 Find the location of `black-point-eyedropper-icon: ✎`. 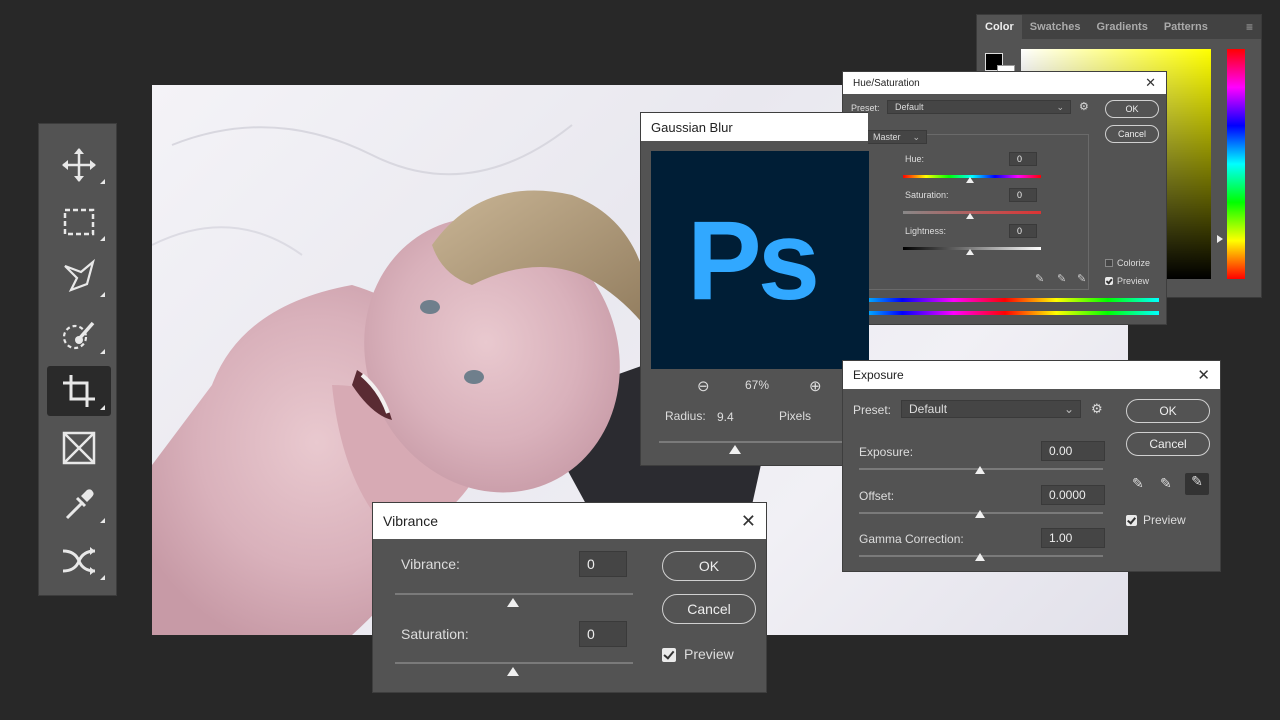

black-point-eyedropper-icon: ✎ is located at coordinates (1138, 483).